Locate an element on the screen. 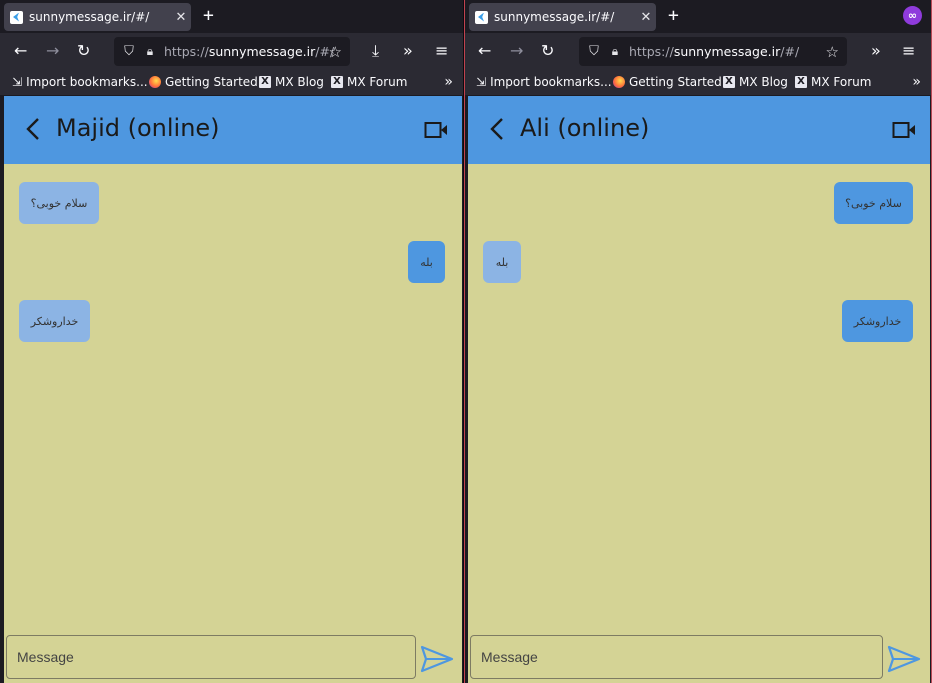  private-browsing-mask-icon: ∞ is located at coordinates (912, 15).